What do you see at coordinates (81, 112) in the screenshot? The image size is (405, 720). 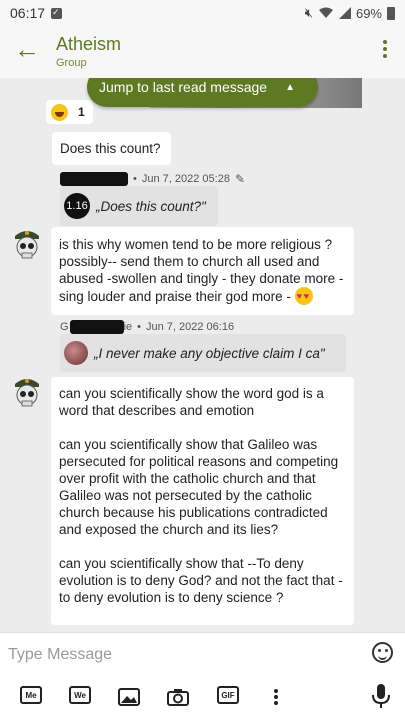 I see `reaction-count: 1` at bounding box center [81, 112].